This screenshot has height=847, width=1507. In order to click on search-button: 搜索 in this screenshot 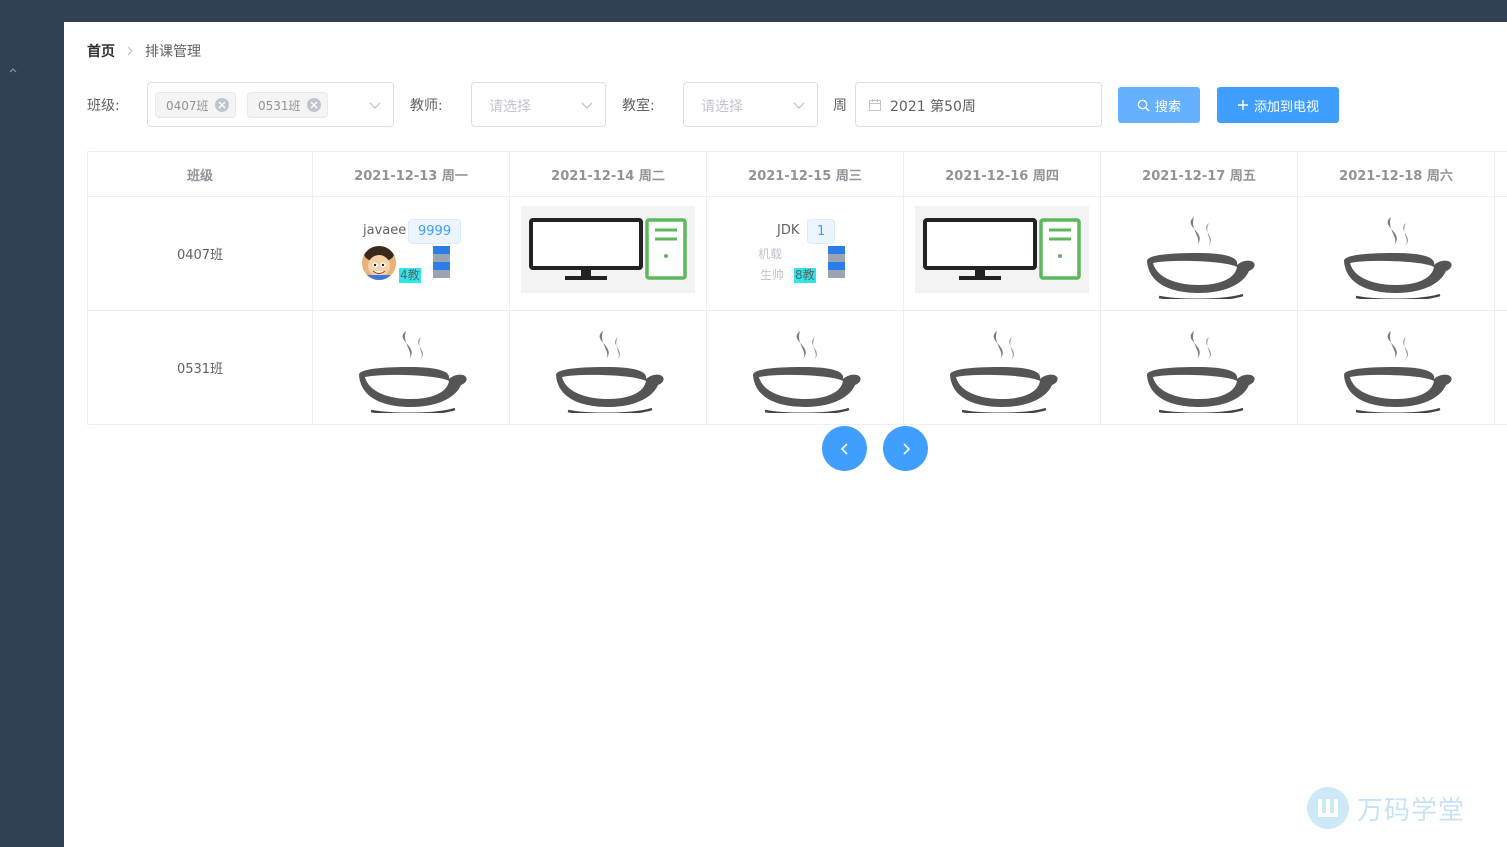, I will do `click(1159, 105)`.